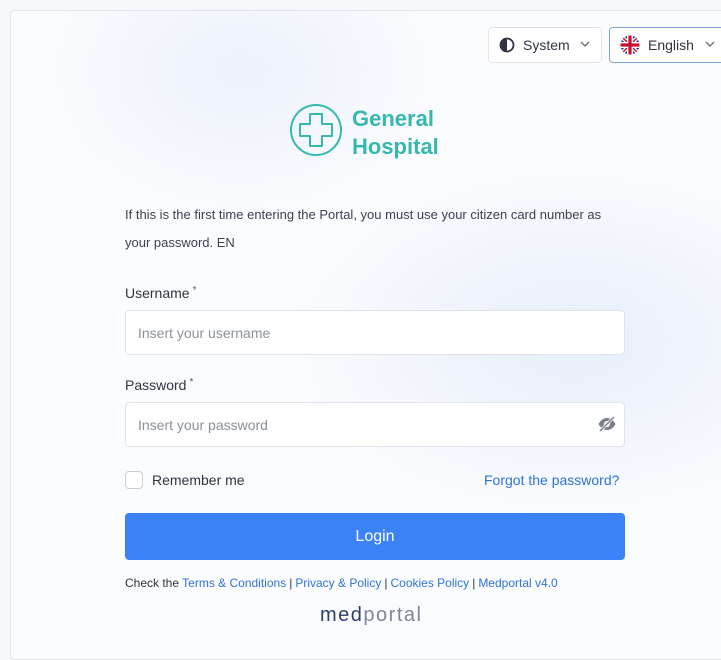 This screenshot has width=721, height=660. What do you see at coordinates (316, 130) in the screenshot?
I see `hospital-cross-icon` at bounding box center [316, 130].